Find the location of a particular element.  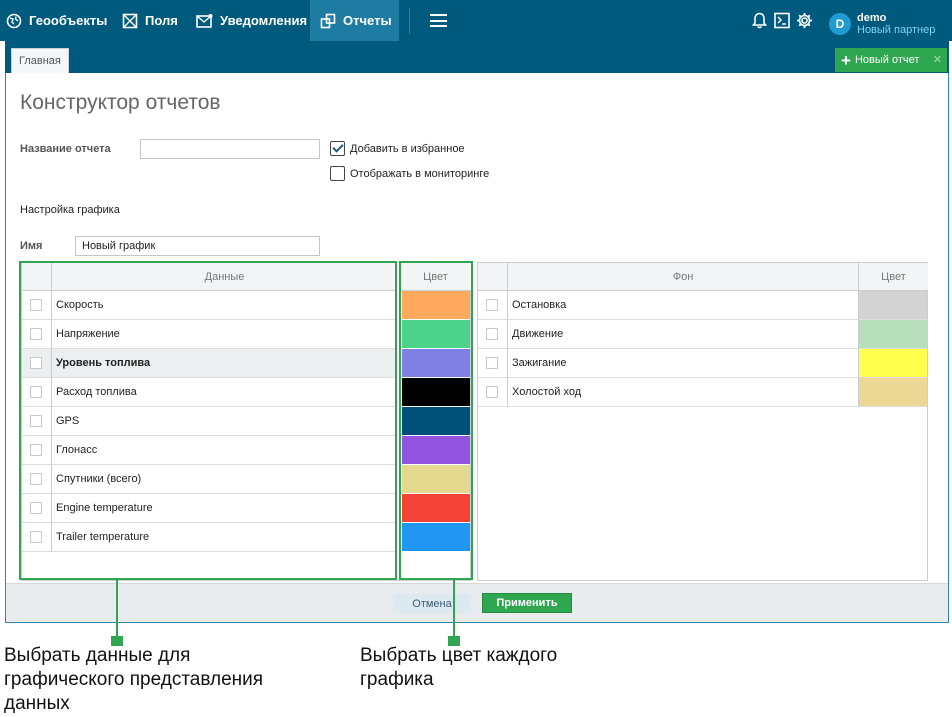

bg-header: Фон is located at coordinates (683, 277).